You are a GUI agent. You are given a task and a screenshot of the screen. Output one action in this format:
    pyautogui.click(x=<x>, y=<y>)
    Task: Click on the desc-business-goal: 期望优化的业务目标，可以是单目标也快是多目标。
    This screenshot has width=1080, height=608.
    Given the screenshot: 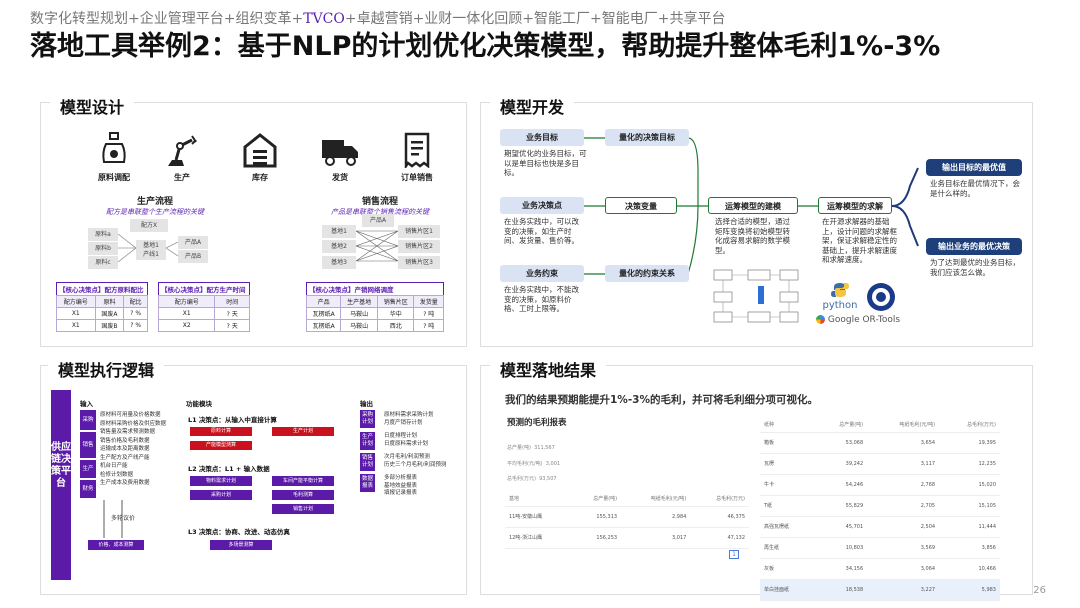 What is the action you would take?
    pyautogui.click(x=545, y=163)
    